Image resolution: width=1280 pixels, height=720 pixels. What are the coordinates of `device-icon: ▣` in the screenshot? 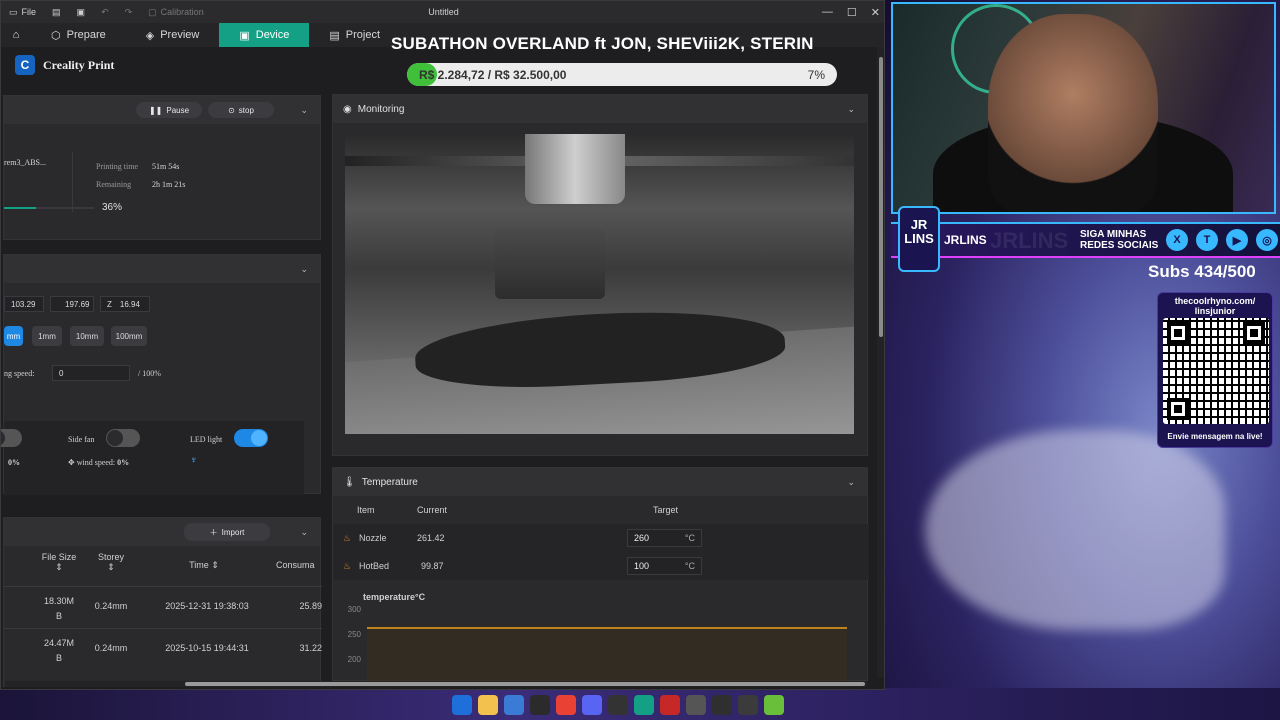 It's located at (244, 35).